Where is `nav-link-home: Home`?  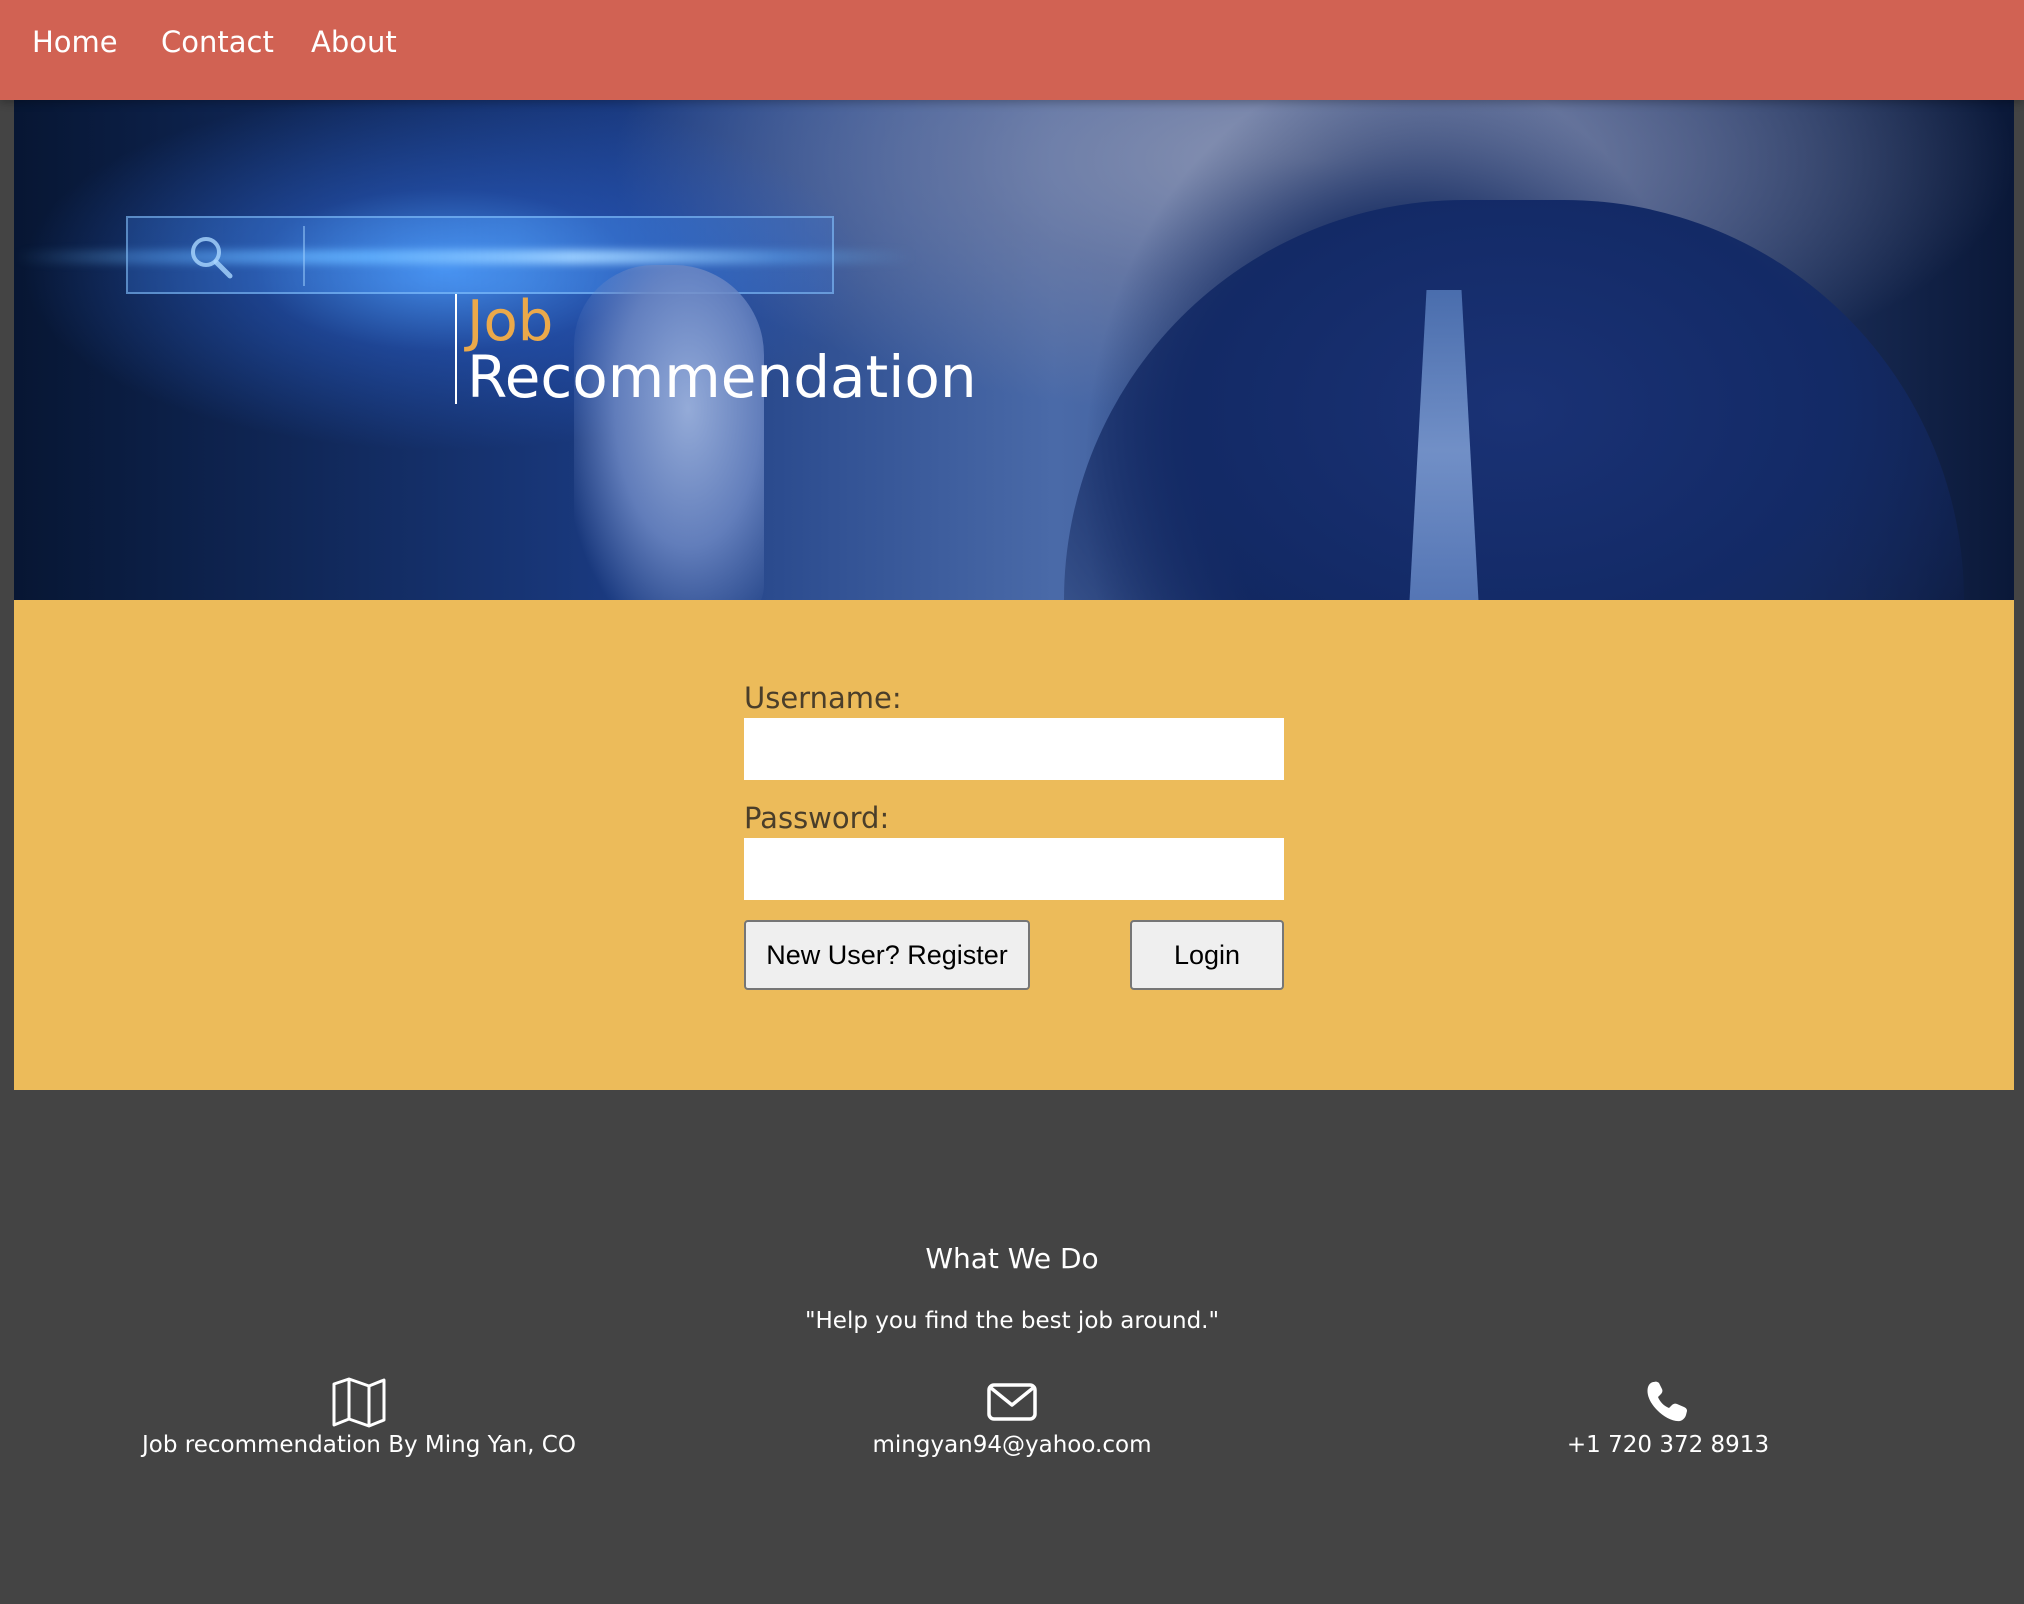
nav-link-home: Home is located at coordinates (75, 42).